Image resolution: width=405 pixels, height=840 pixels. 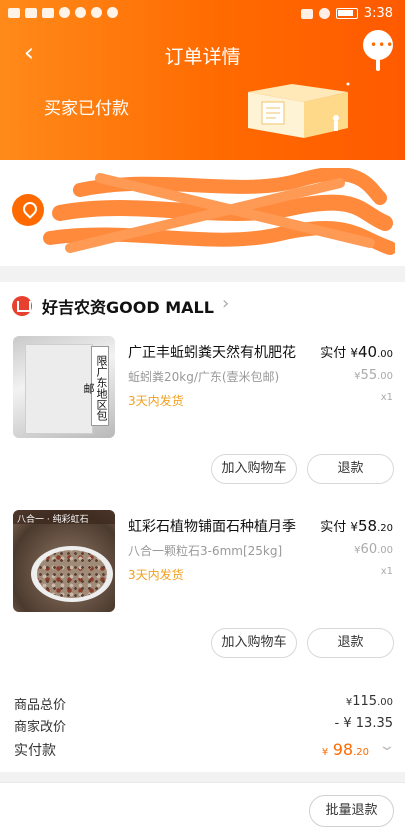 What do you see at coordinates (223, 352) in the screenshot?
I see `item-title: 广正丰蚯蚓粪天然有机肥花` at bounding box center [223, 352].